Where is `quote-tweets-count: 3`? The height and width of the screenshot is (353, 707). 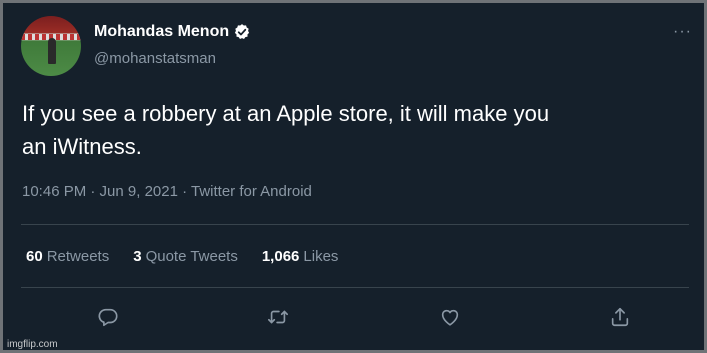 quote-tweets-count: 3 is located at coordinates (137, 256).